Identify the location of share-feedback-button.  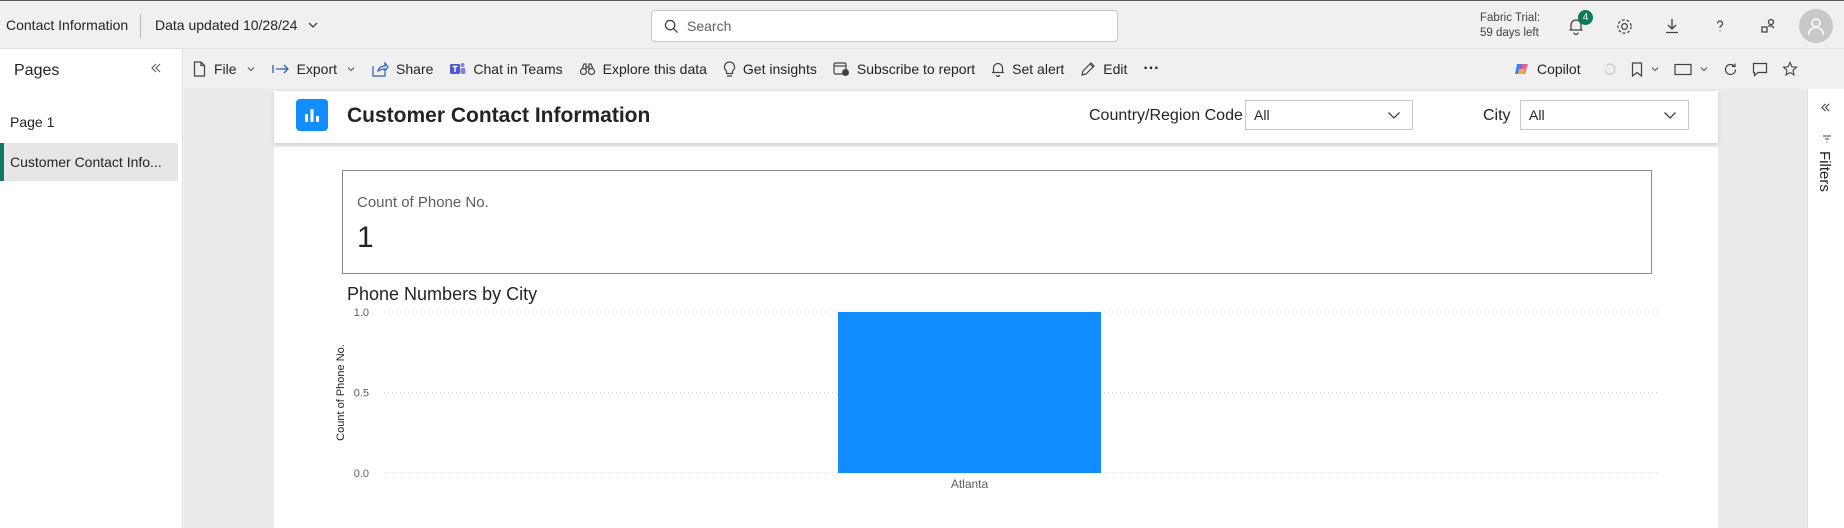
(1768, 26).